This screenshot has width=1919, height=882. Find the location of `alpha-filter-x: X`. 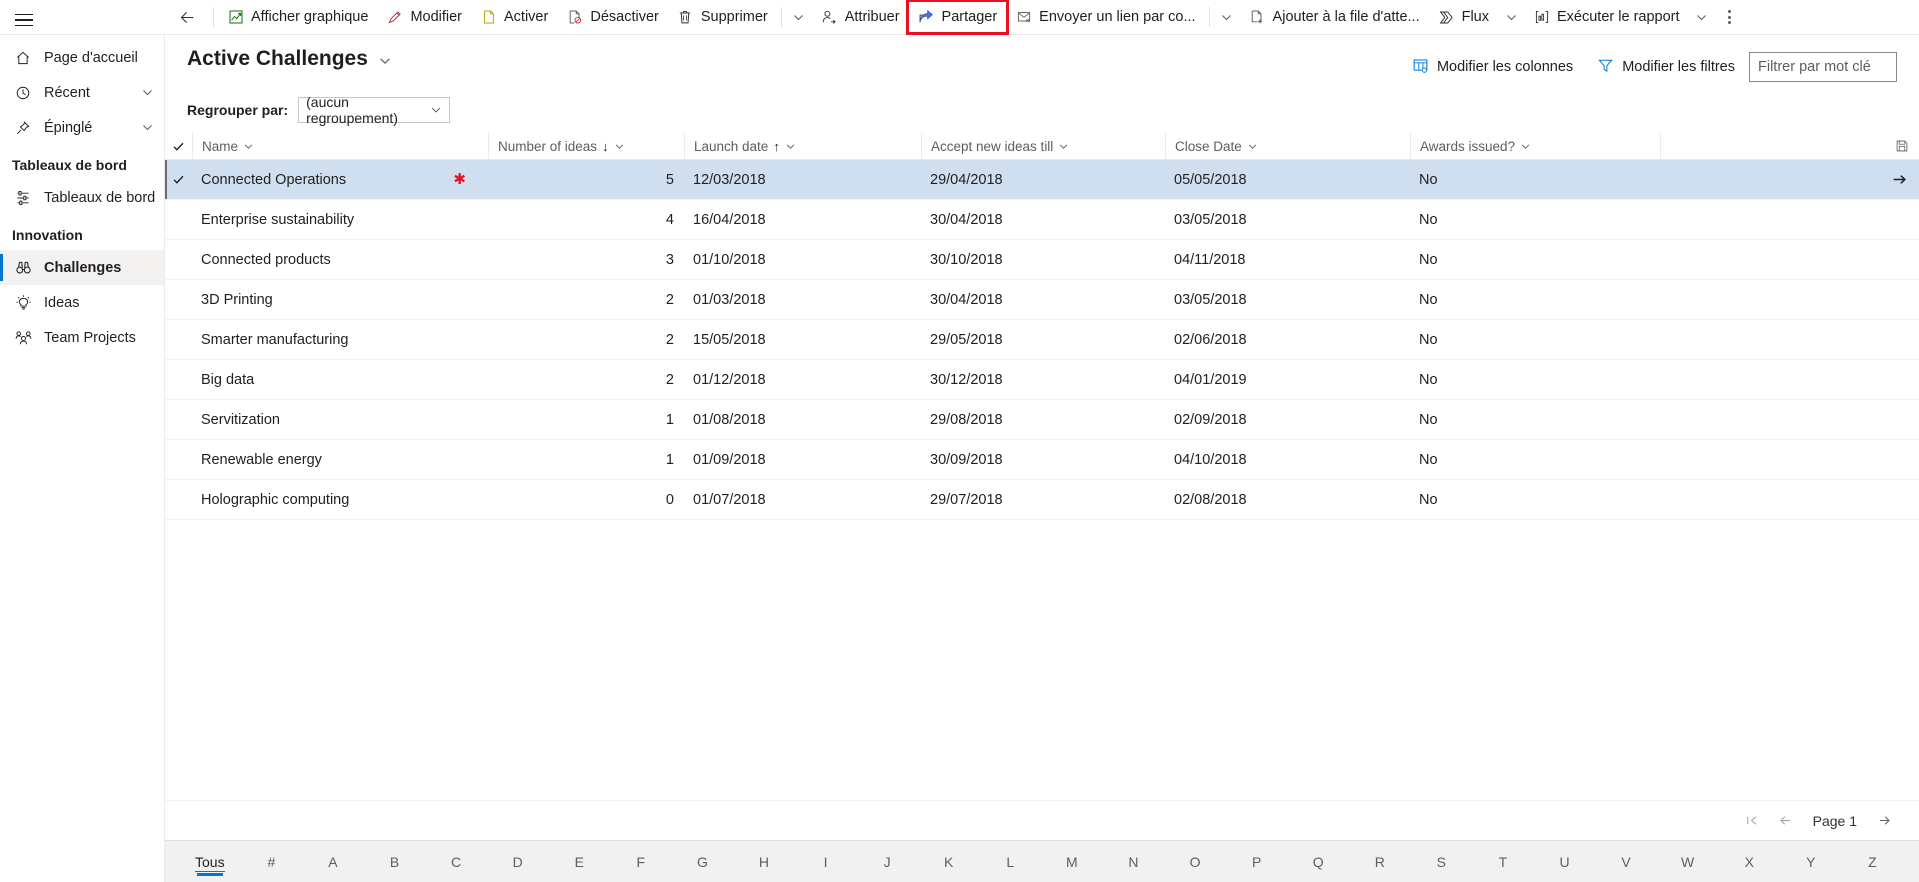

alpha-filter-x: X is located at coordinates (1749, 862).